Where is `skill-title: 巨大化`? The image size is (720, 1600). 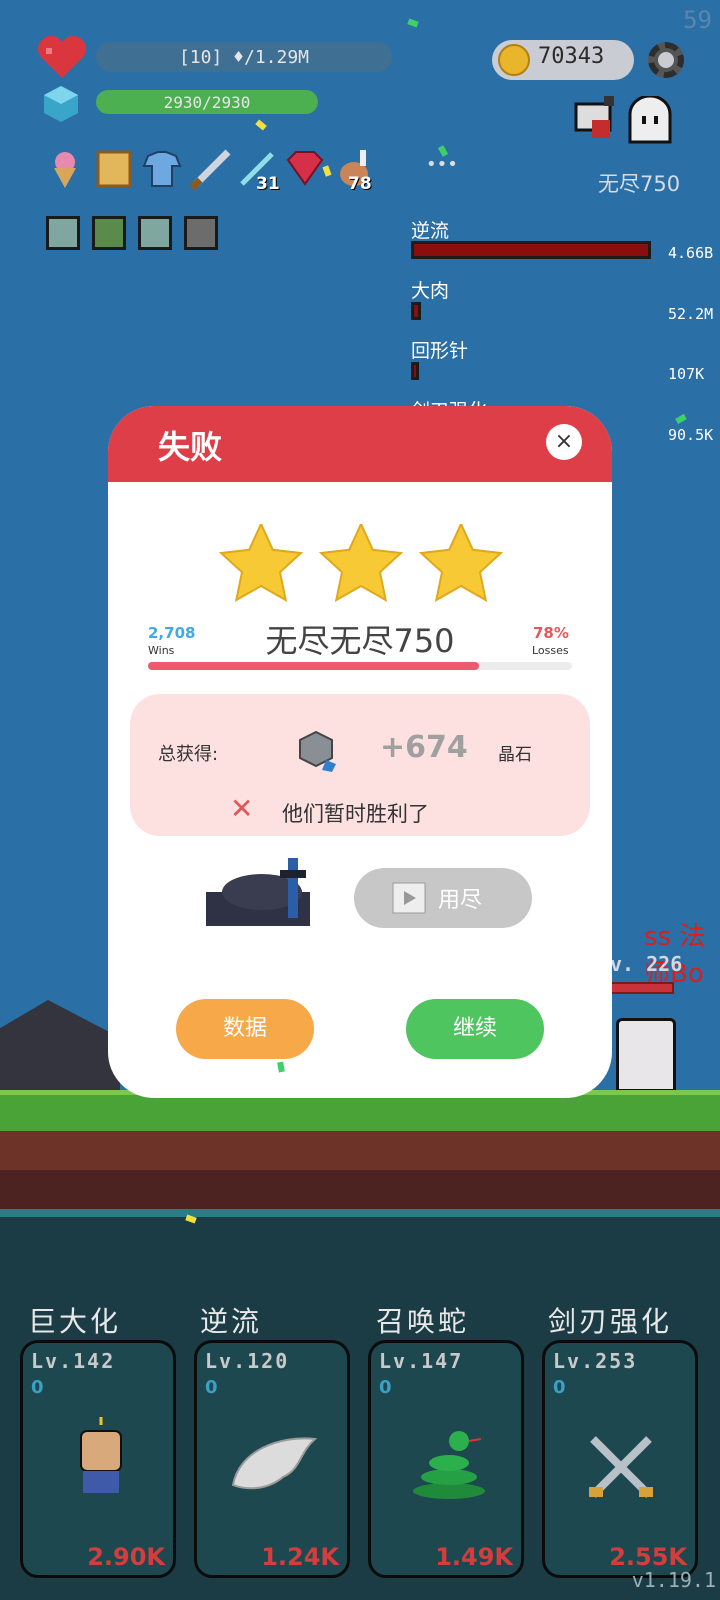
skill-title: 巨大化 is located at coordinates (75, 1321).